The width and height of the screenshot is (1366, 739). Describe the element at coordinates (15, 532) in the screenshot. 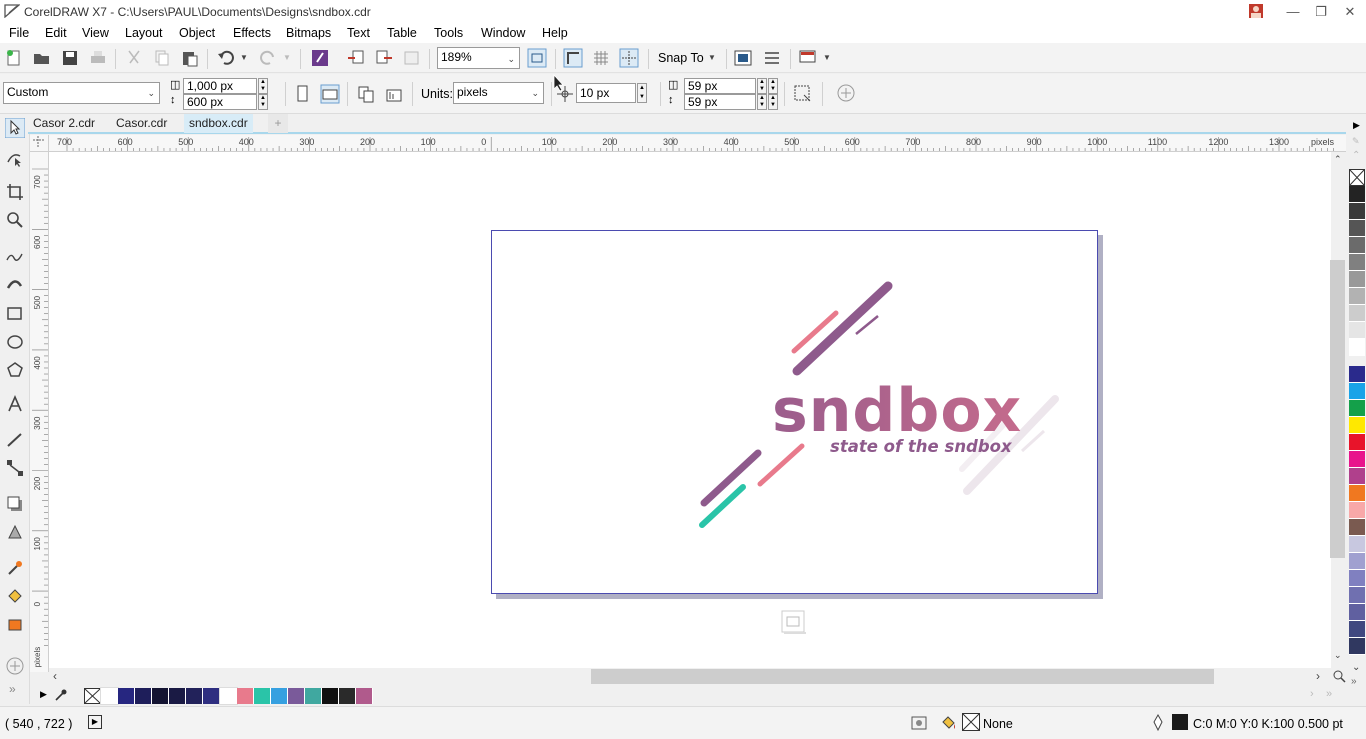

I see `transparency-tool-icon` at that location.